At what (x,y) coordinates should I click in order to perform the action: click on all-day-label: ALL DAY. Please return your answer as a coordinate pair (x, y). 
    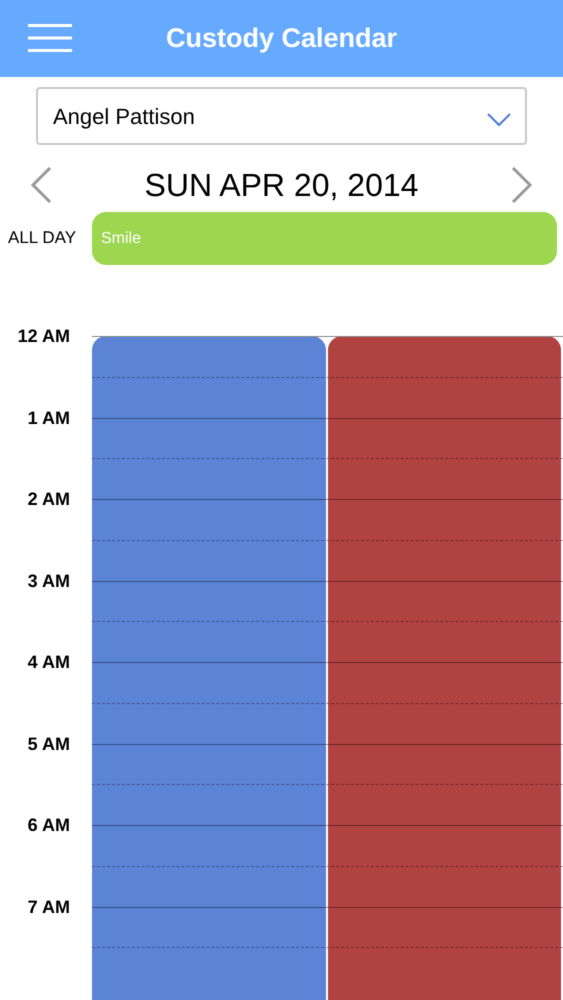
    Looking at the image, I should click on (42, 238).